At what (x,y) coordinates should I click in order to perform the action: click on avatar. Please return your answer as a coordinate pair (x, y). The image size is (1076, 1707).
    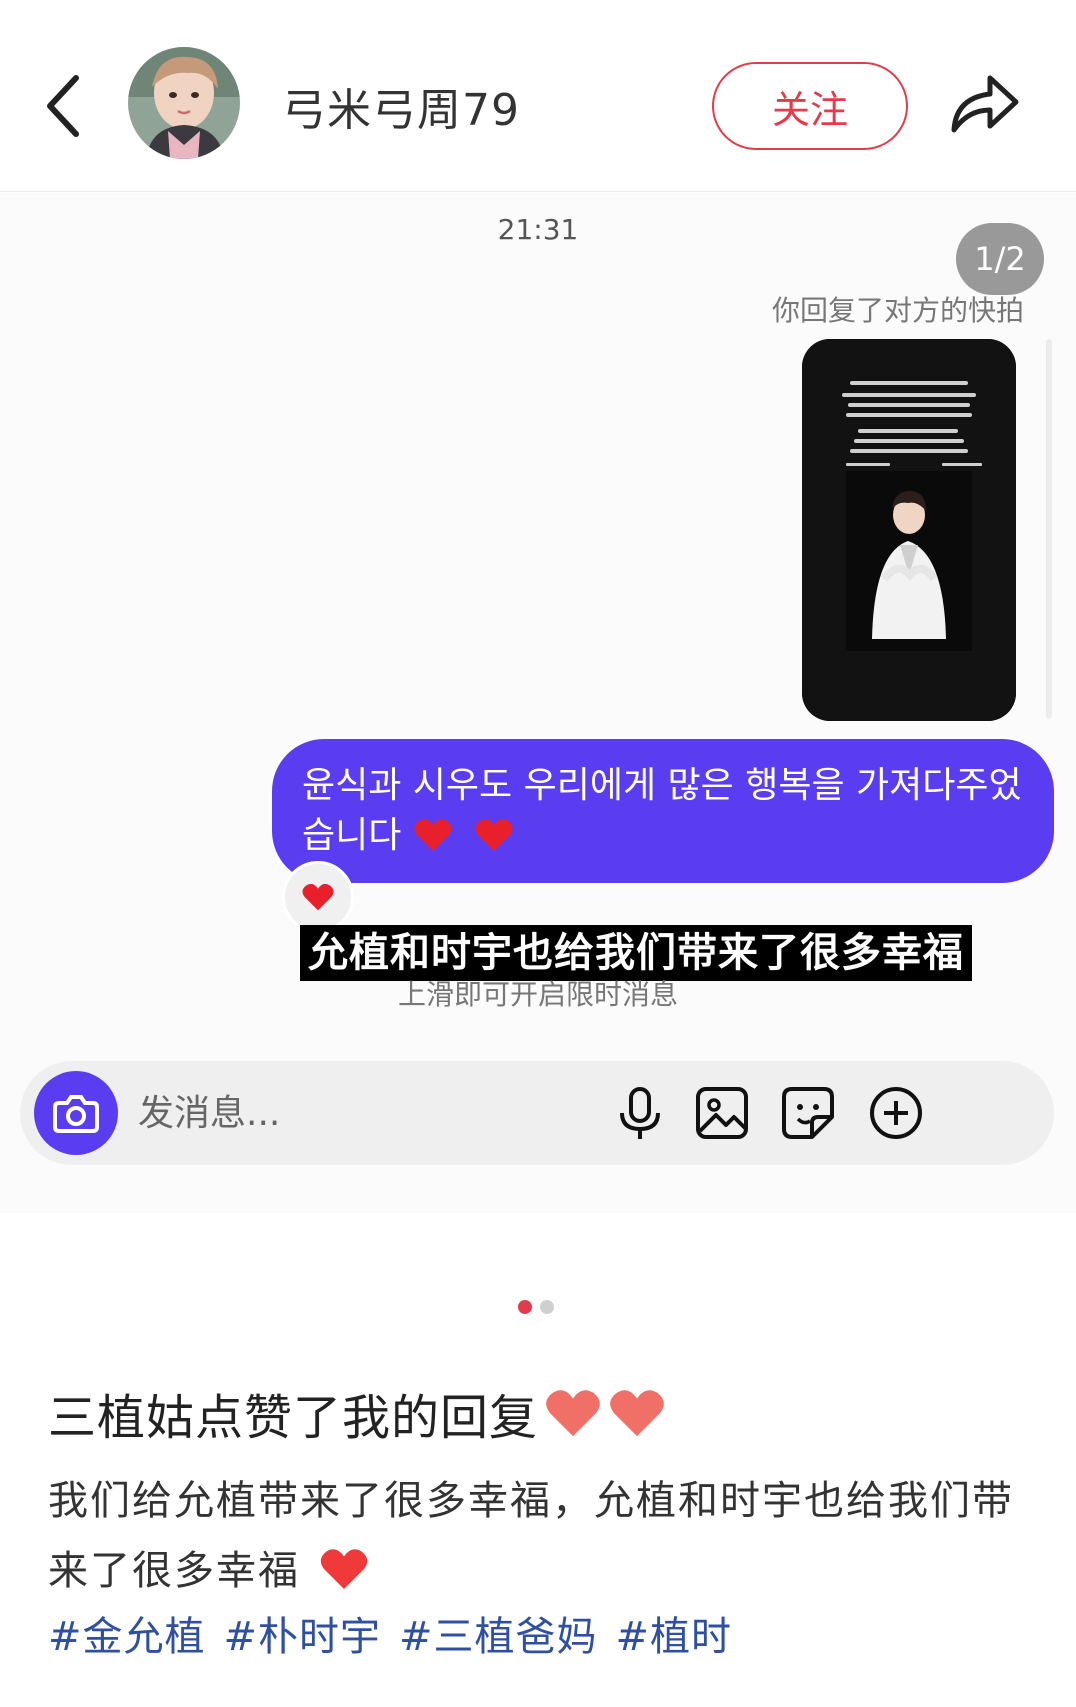
    Looking at the image, I should click on (184, 103).